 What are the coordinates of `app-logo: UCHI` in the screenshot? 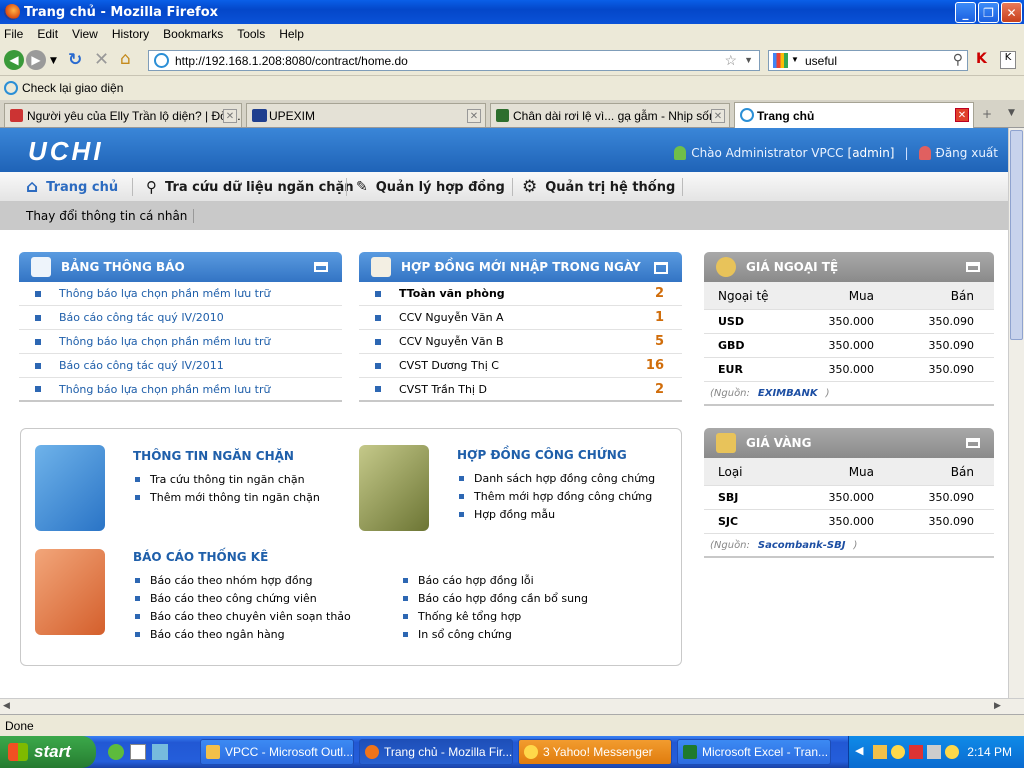 It's located at (66, 151).